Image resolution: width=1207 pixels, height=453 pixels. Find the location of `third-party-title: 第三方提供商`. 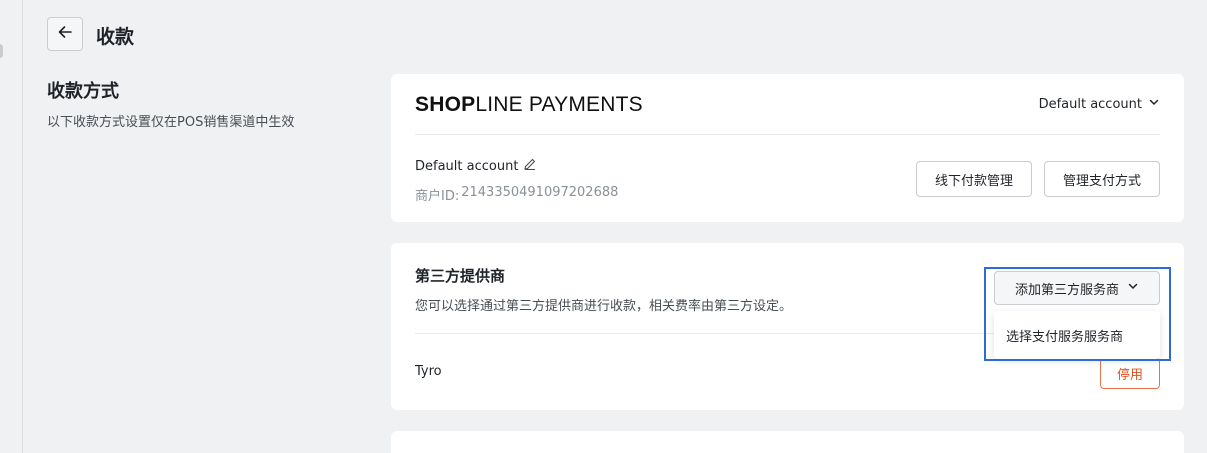

third-party-title: 第三方提供商 is located at coordinates (460, 276).